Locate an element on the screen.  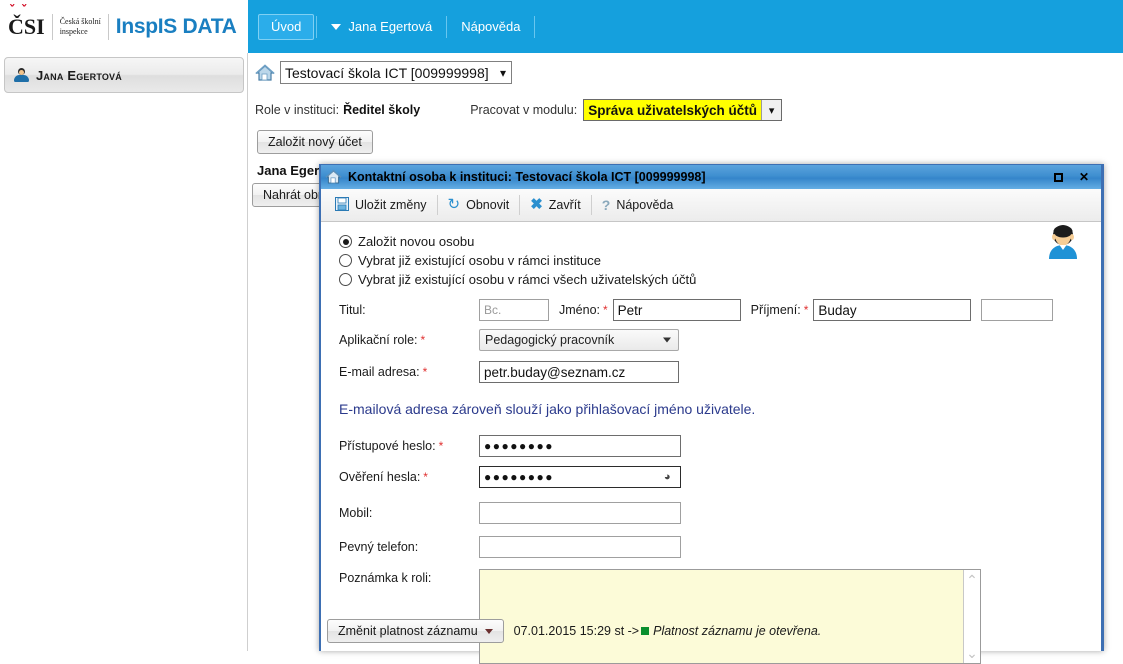
module-select: Správa uživatelských účtů is located at coordinates (683, 110).